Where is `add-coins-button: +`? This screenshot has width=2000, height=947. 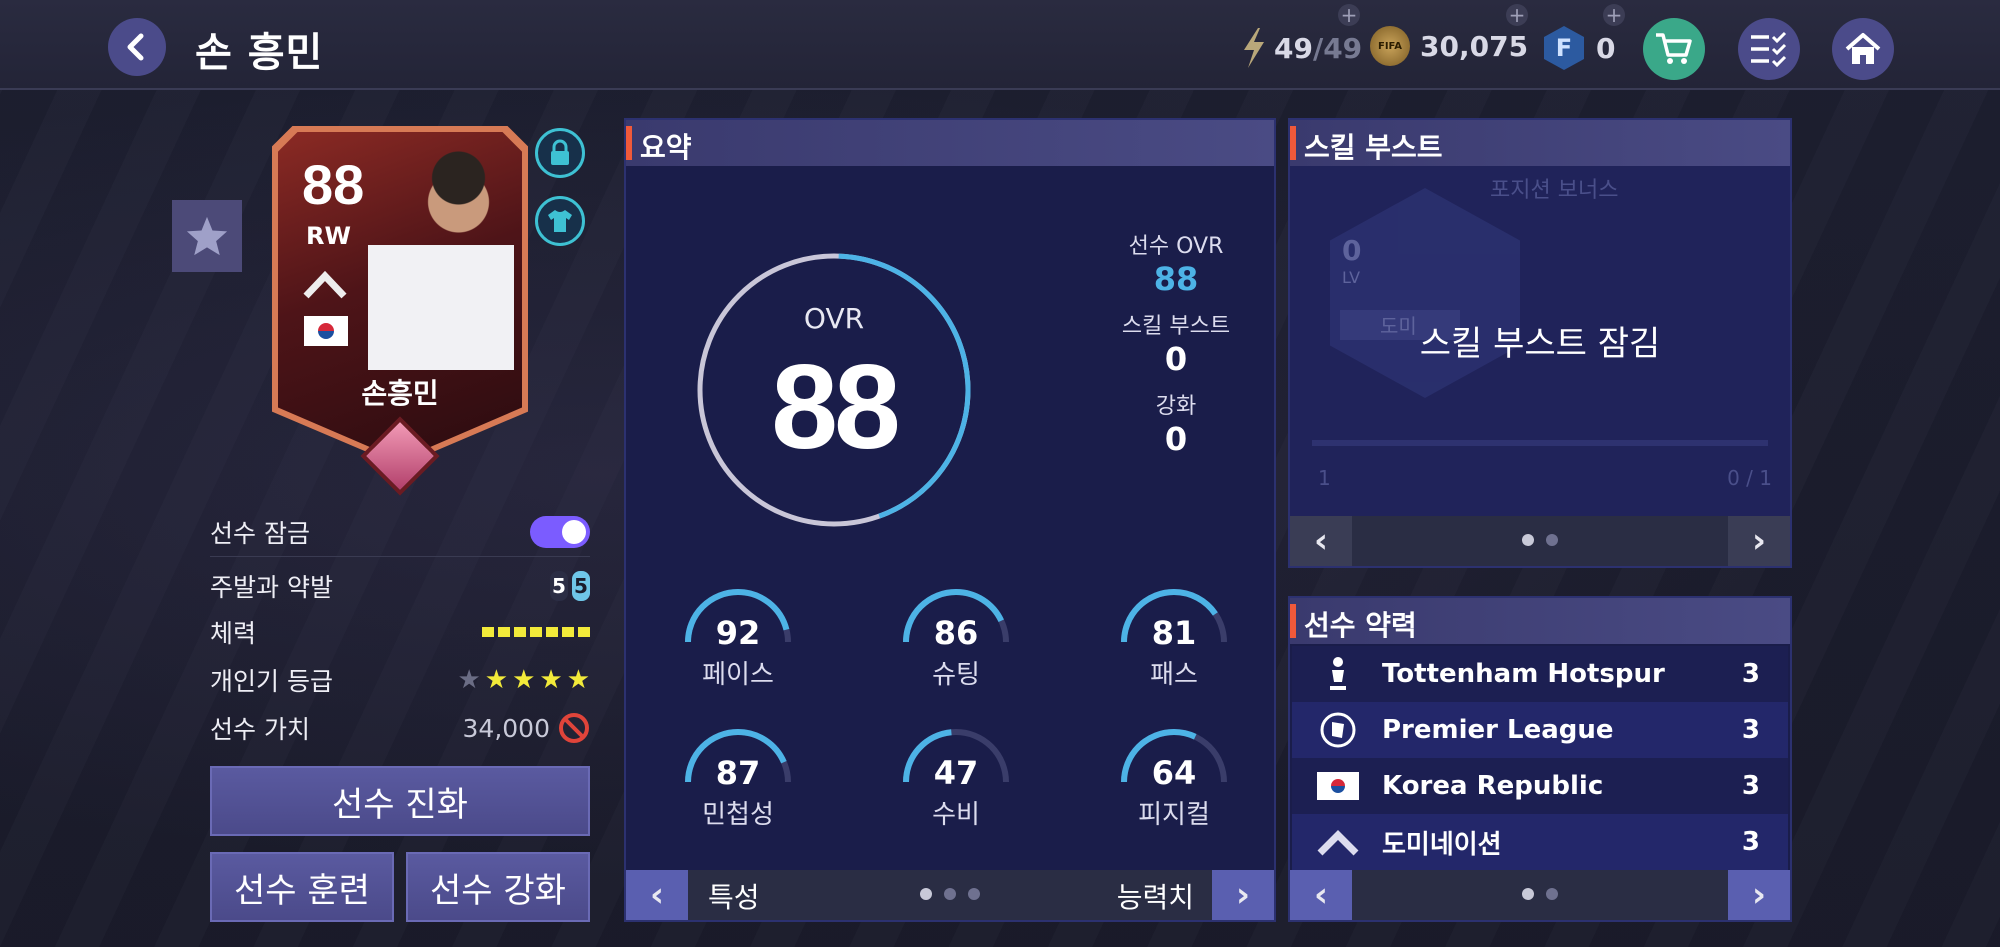 add-coins-button: + is located at coordinates (1517, 15).